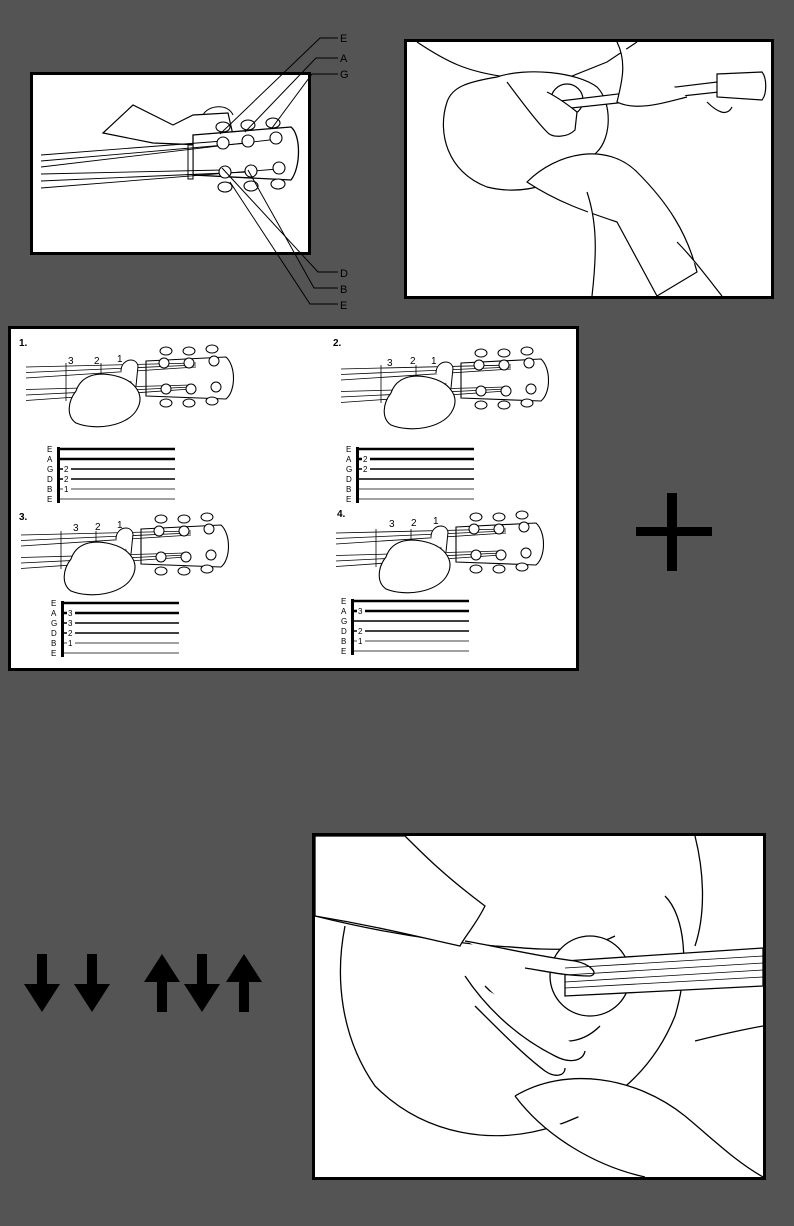 This screenshot has width=794, height=1226. I want to click on step-1-tab: EAG 2D 2B 1E, so click(111, 474).